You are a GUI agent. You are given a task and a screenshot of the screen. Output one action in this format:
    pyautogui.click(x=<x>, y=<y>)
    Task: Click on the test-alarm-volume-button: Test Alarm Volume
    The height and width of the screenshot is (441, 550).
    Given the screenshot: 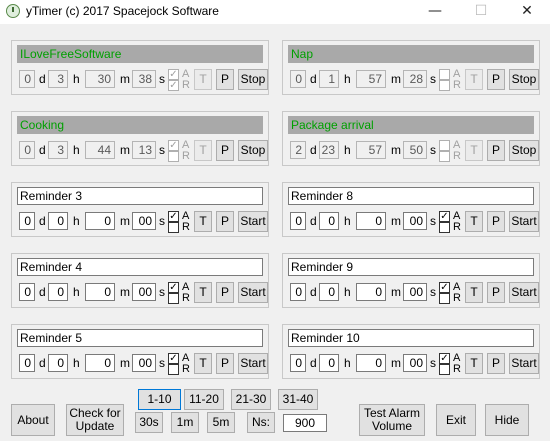 What is the action you would take?
    pyautogui.click(x=392, y=420)
    